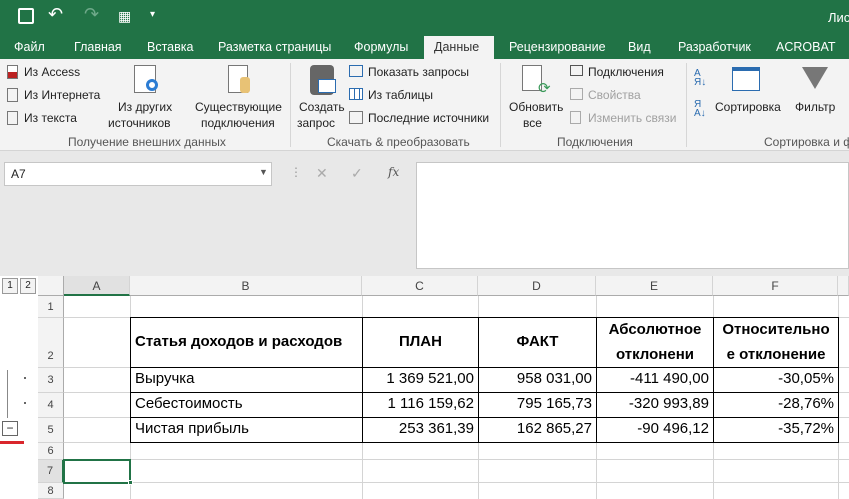 The width and height of the screenshot is (849, 499). What do you see at coordinates (97, 286) in the screenshot?
I see `column-header-a: A` at bounding box center [97, 286].